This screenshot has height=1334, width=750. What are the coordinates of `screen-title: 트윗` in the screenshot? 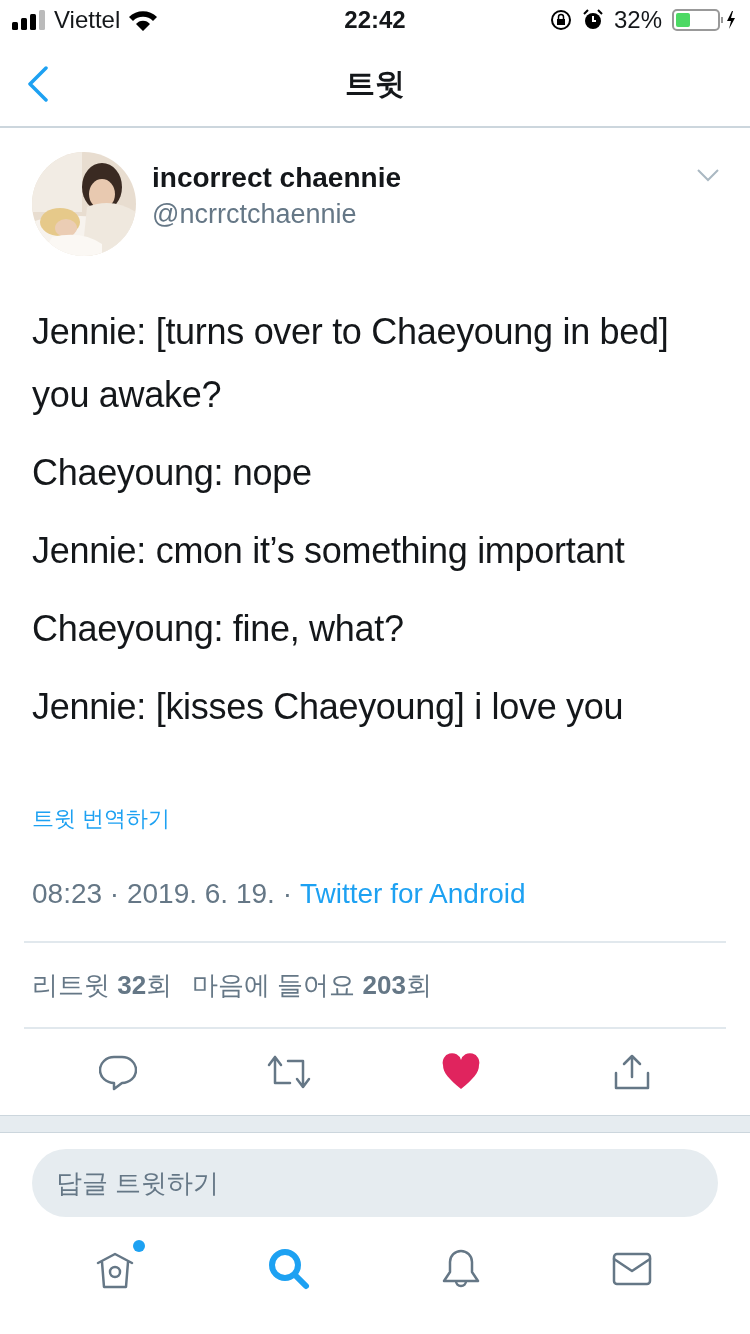 It's located at (375, 83).